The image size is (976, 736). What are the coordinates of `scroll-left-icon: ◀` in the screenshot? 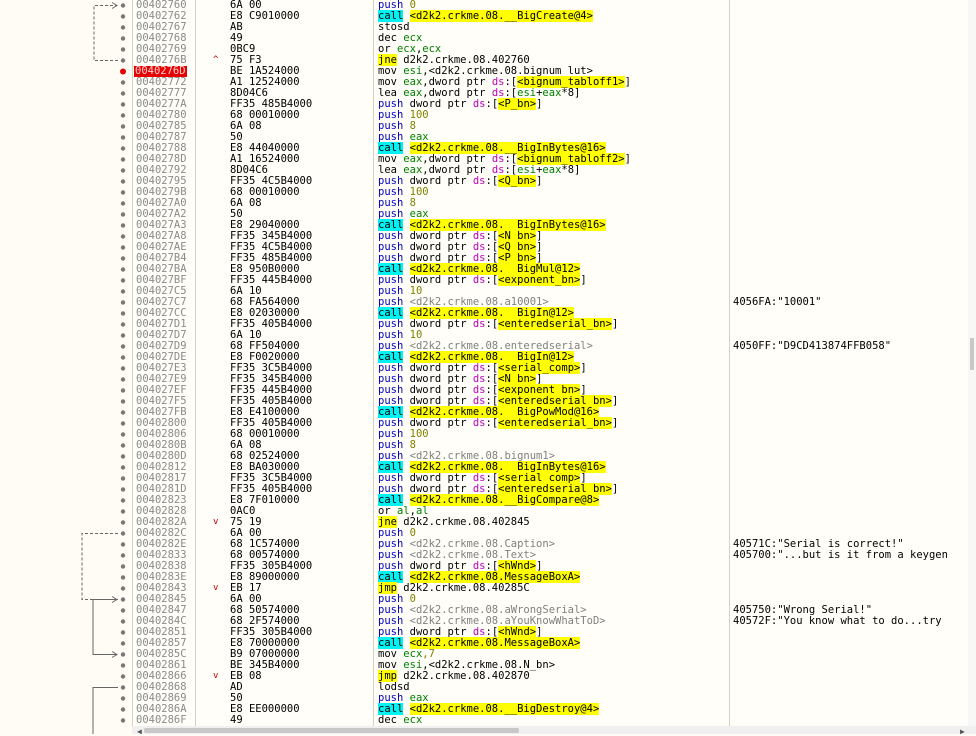 It's located at (139, 731).